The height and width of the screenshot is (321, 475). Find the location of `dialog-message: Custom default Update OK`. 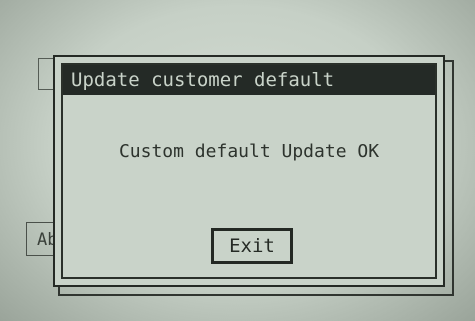

dialog-message: Custom default Update OK is located at coordinates (249, 151).